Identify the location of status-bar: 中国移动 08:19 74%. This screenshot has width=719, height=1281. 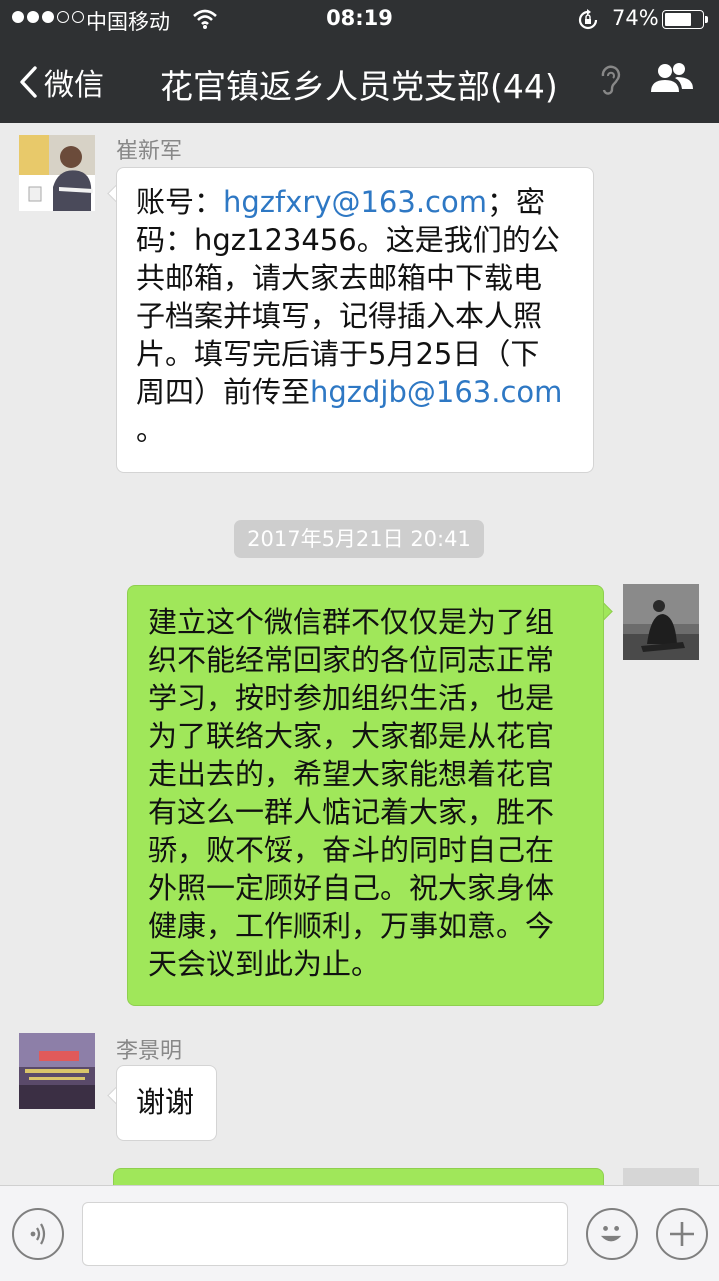
(359, 20).